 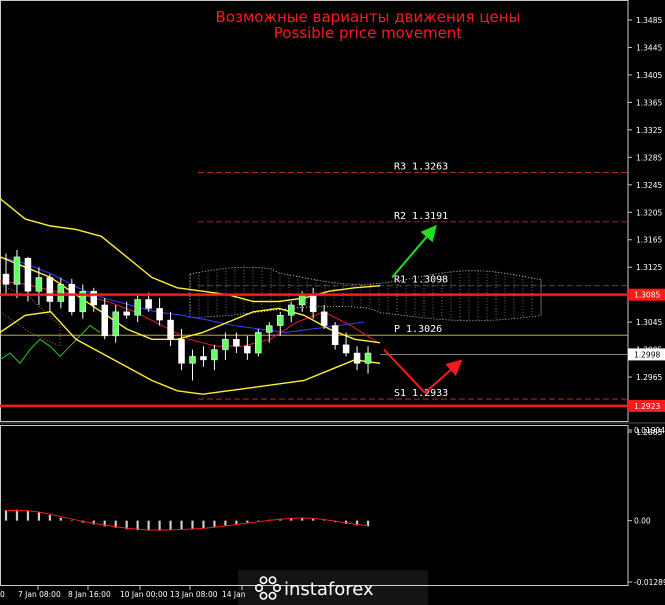 I want to click on price-tick-label: 1.2965, so click(x=649, y=377).